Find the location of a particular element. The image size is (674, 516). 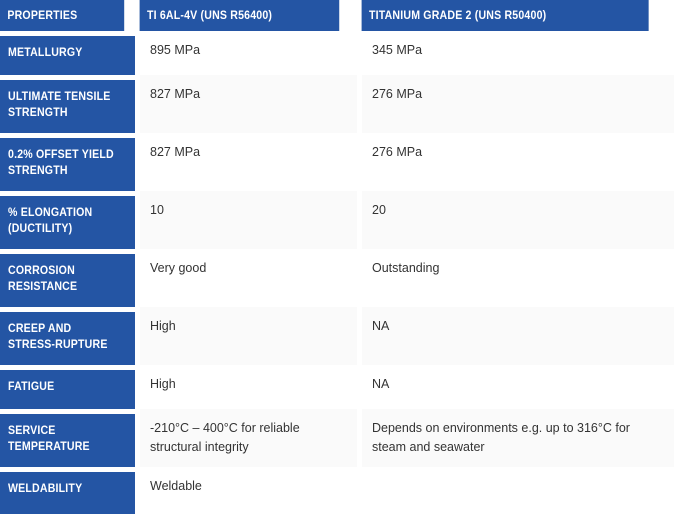

cell-grade2-weldability is located at coordinates (515, 490).